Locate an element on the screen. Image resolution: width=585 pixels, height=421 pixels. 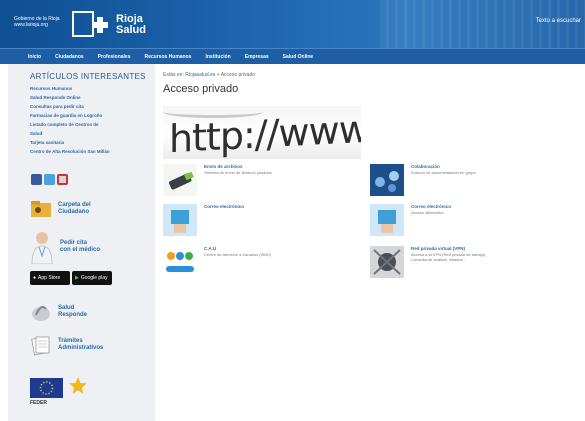
service-desc: Entorno de documentación en grupo is located at coordinates (443, 172).